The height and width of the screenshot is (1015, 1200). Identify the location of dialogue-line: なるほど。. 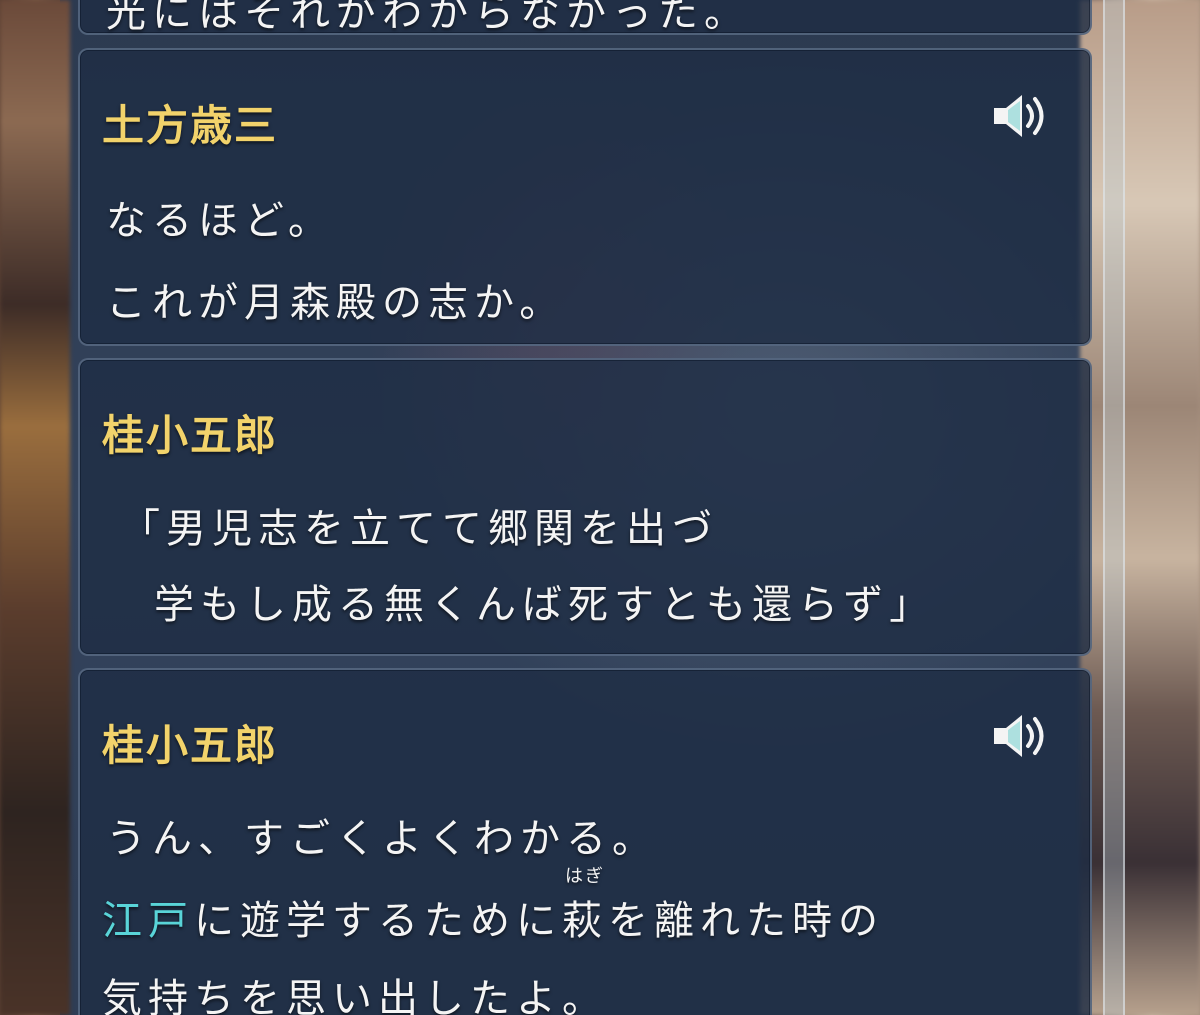
(220, 221).